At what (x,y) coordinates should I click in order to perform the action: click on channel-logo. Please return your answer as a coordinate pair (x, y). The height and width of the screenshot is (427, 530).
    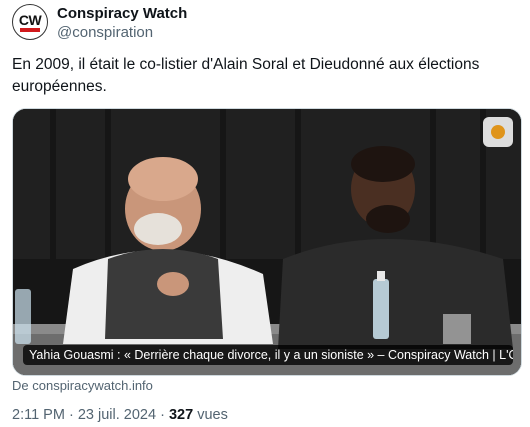
    Looking at the image, I should click on (498, 132).